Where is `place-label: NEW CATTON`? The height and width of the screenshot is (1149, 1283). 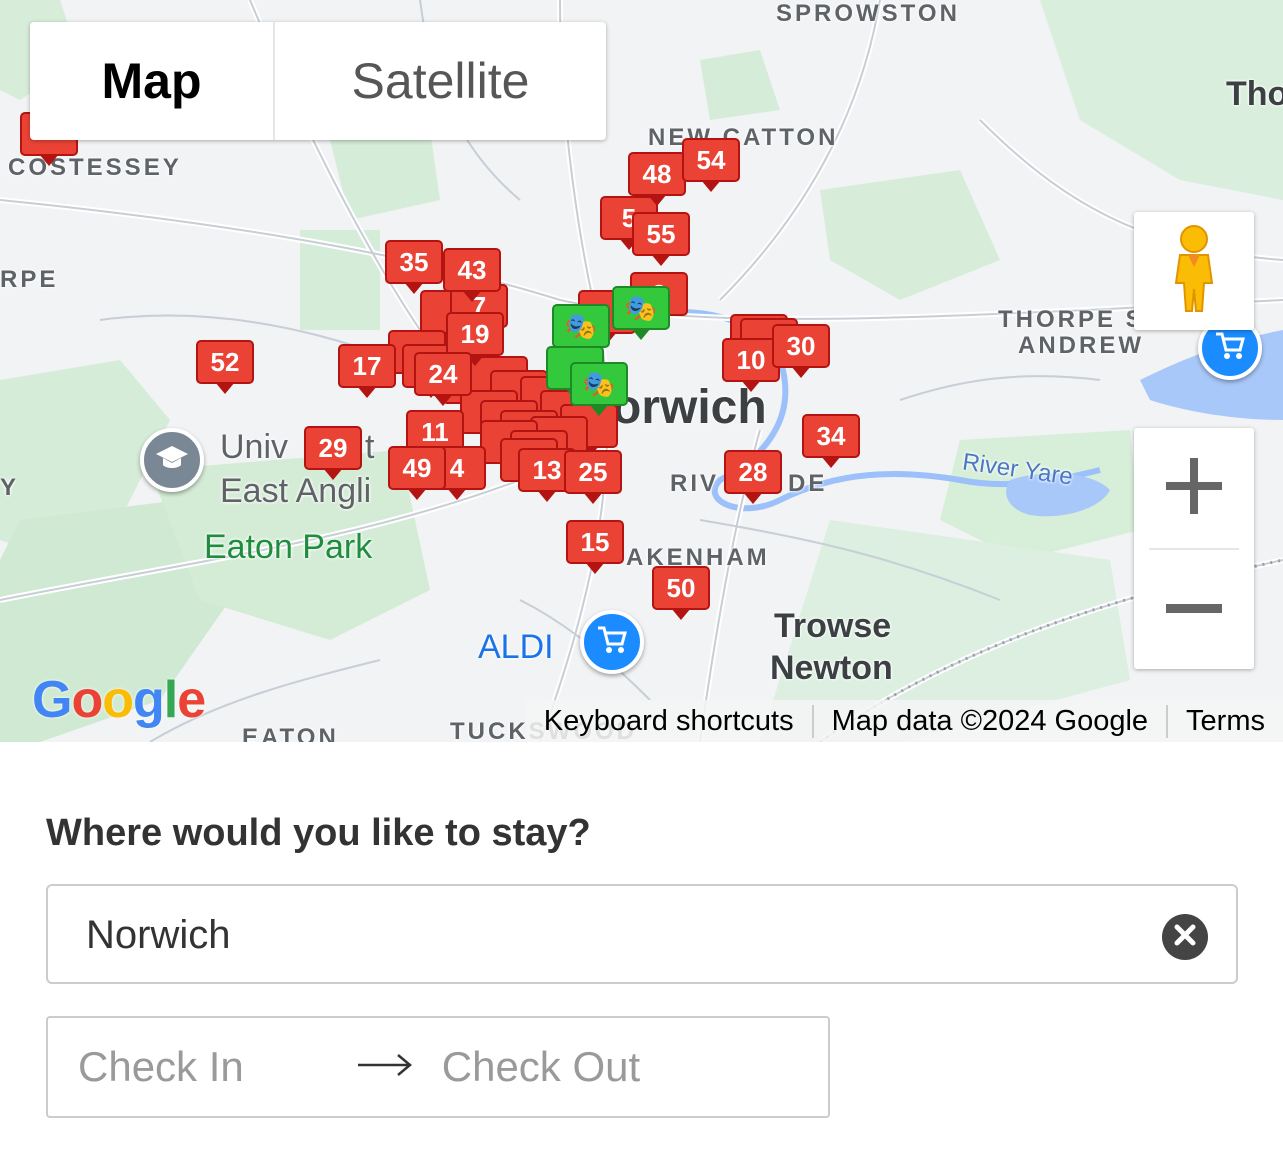 place-label: NEW CATTON is located at coordinates (743, 137).